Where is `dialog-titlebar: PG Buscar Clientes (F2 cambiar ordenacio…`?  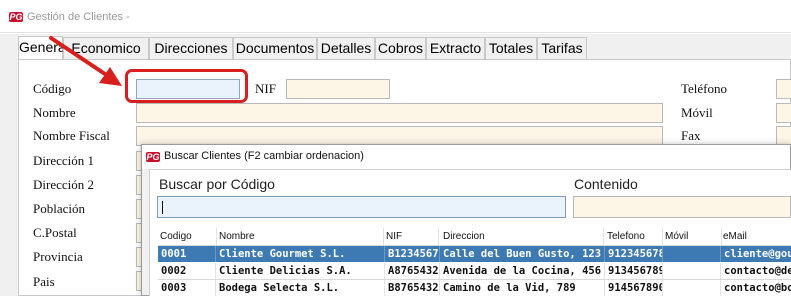 dialog-titlebar: PG Buscar Clientes (F2 cambiar ordenacio… is located at coordinates (466, 157).